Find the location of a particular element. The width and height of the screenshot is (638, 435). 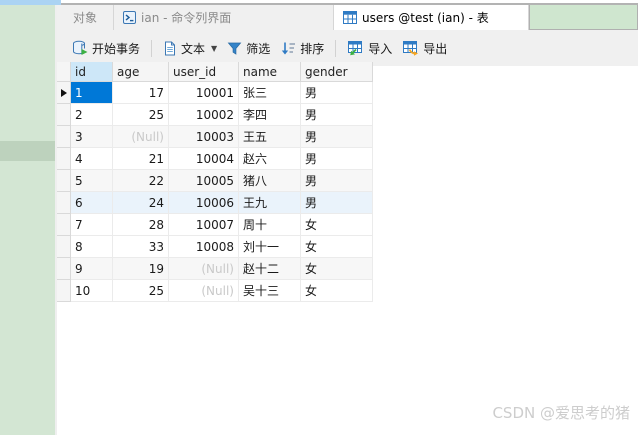

tab-users-table: users @test (ian) - 表 is located at coordinates (431, 17).